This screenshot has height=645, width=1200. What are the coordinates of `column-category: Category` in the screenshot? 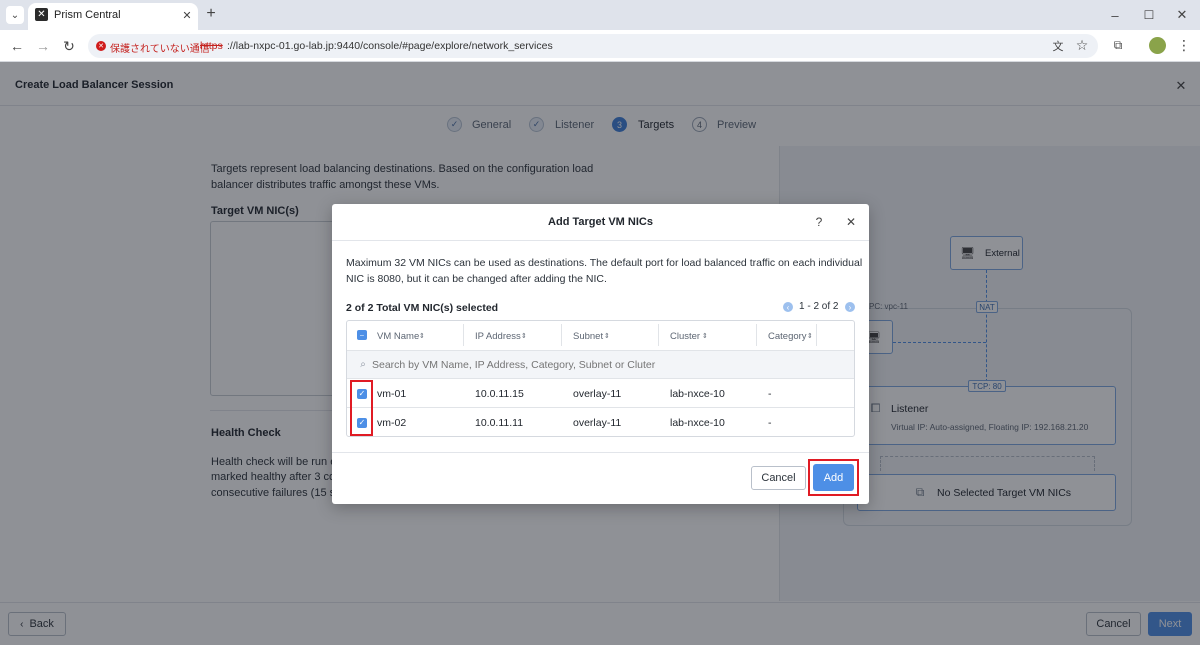 It's located at (787, 336).